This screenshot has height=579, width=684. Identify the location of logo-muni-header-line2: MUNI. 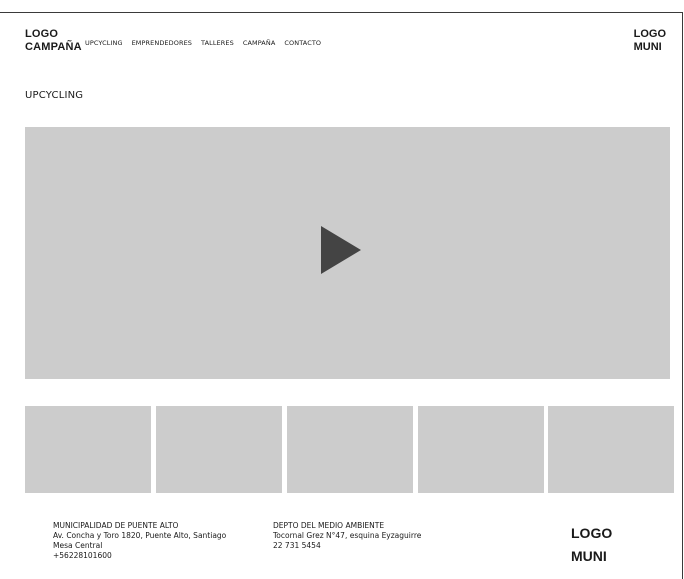
(647, 47).